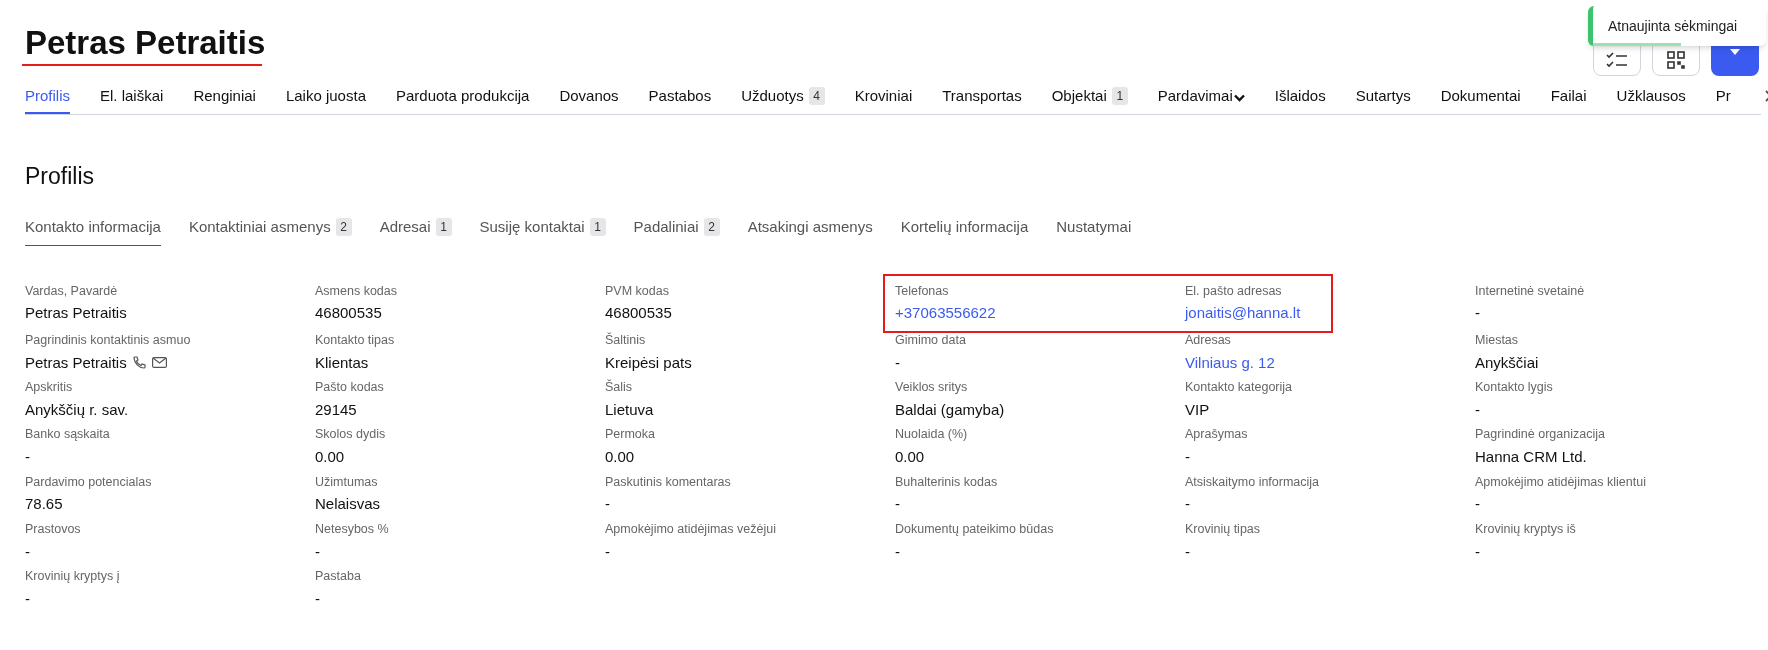 This screenshot has height=650, width=1768. Describe the element at coordinates (325, 97) in the screenshot. I see `tab: Laiko juosta` at that location.